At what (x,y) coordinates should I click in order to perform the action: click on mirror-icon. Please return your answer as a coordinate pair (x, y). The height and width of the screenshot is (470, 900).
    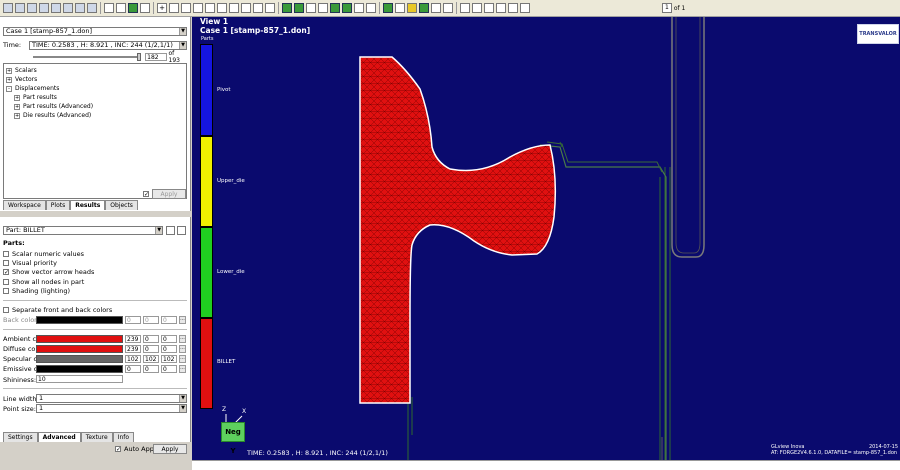
    Looking at the image, I should click on (270, 8).